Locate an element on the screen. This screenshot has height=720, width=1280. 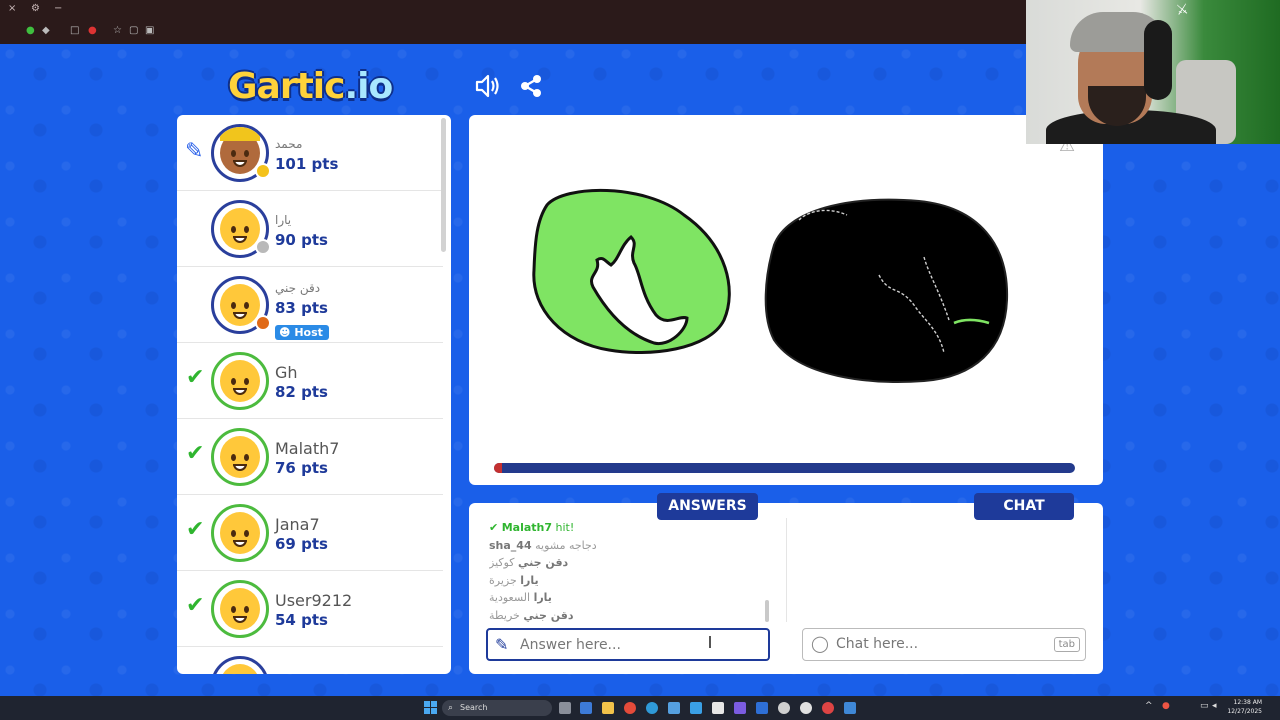
black-blob-drawing is located at coordinates (886, 290).